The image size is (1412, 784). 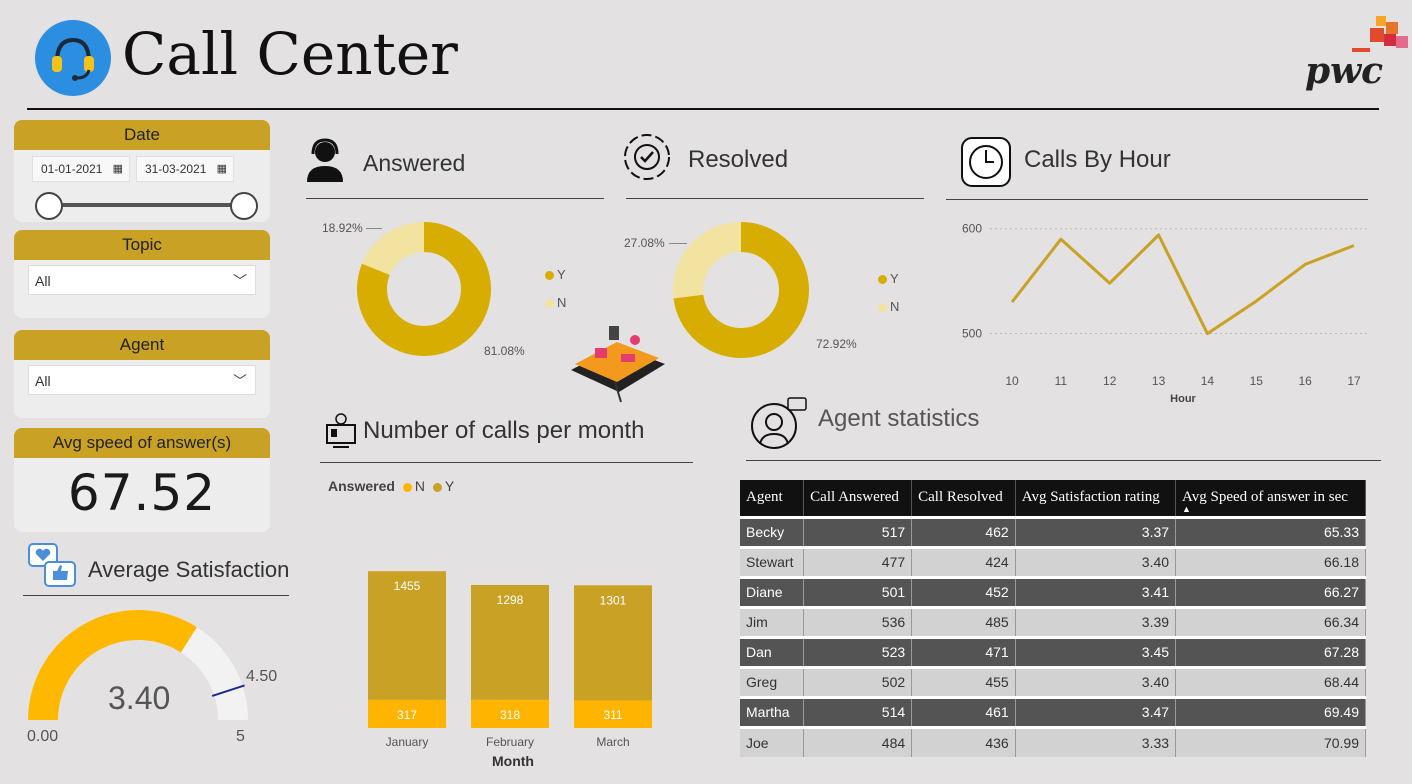 What do you see at coordinates (612, 742) in the screenshot?
I see `x-tick-label: March` at bounding box center [612, 742].